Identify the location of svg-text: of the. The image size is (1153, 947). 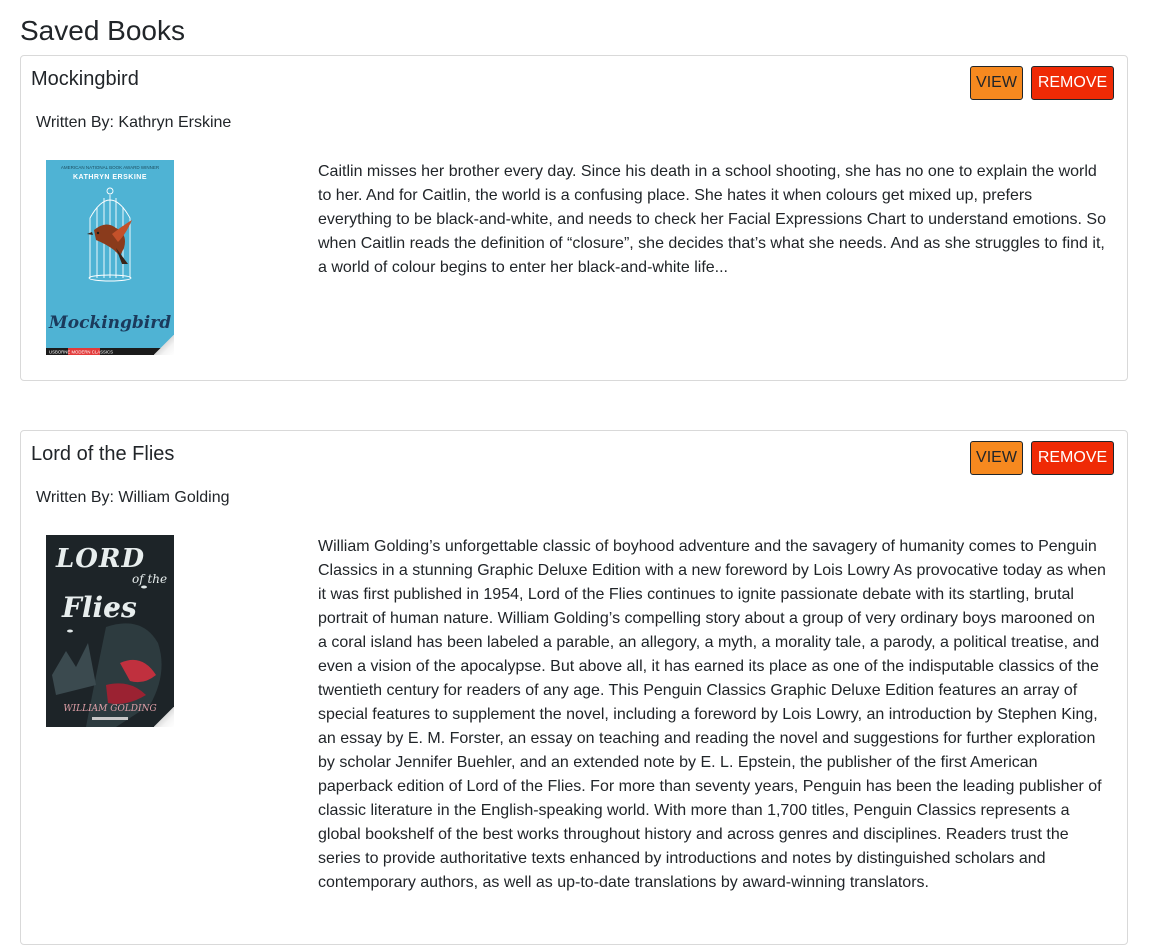
(149, 579).